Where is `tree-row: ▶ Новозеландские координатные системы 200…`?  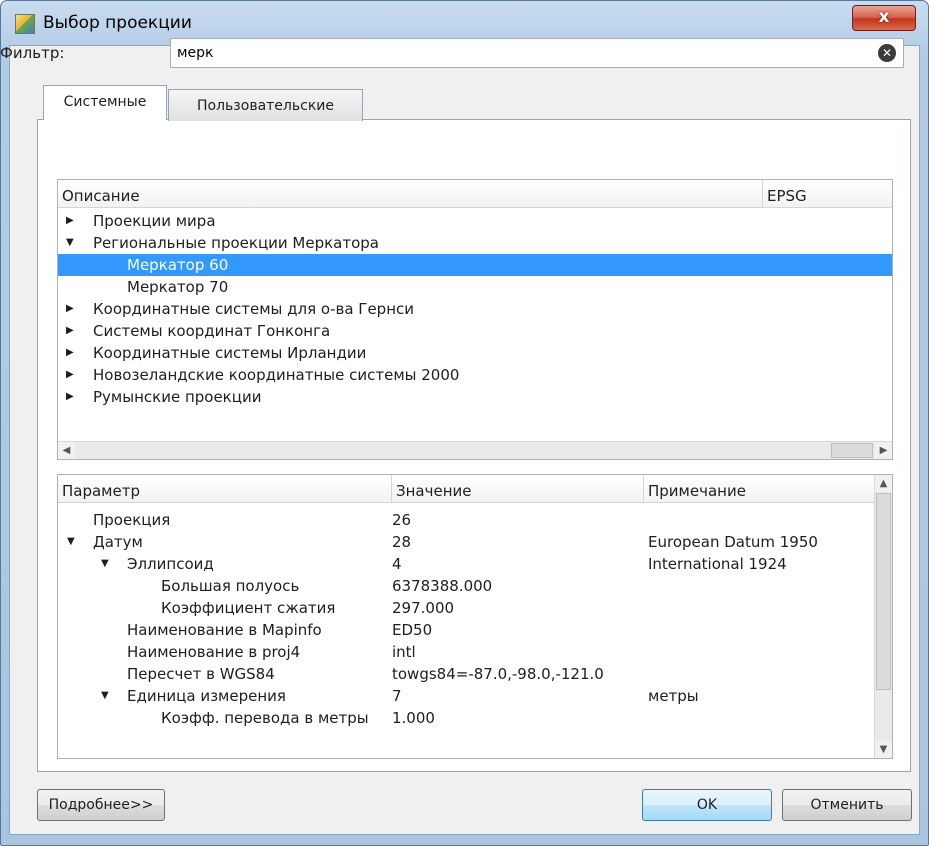 tree-row: ▶ Новозеландские координатные системы 200… is located at coordinates (475, 375).